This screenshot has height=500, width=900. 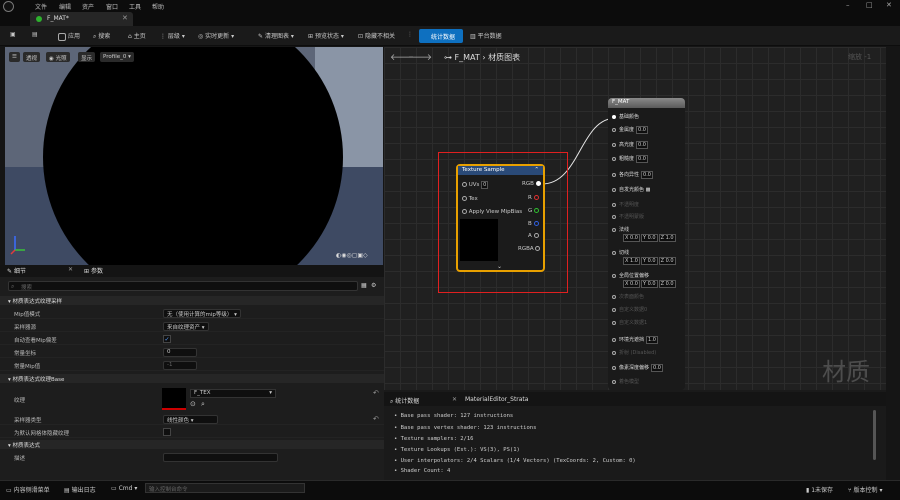 What do you see at coordinates (28, 489) in the screenshot?
I see `content-drawer-button: ▭ 内容侧滑菜单` at bounding box center [28, 489].